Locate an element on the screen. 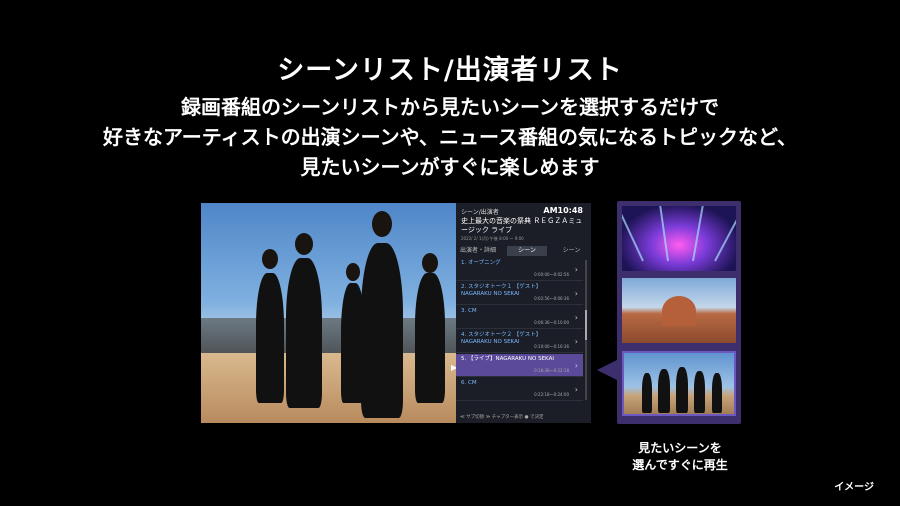 The width and height of the screenshot is (900, 506). tab-performers: 出演者・詳細 is located at coordinates (478, 251).